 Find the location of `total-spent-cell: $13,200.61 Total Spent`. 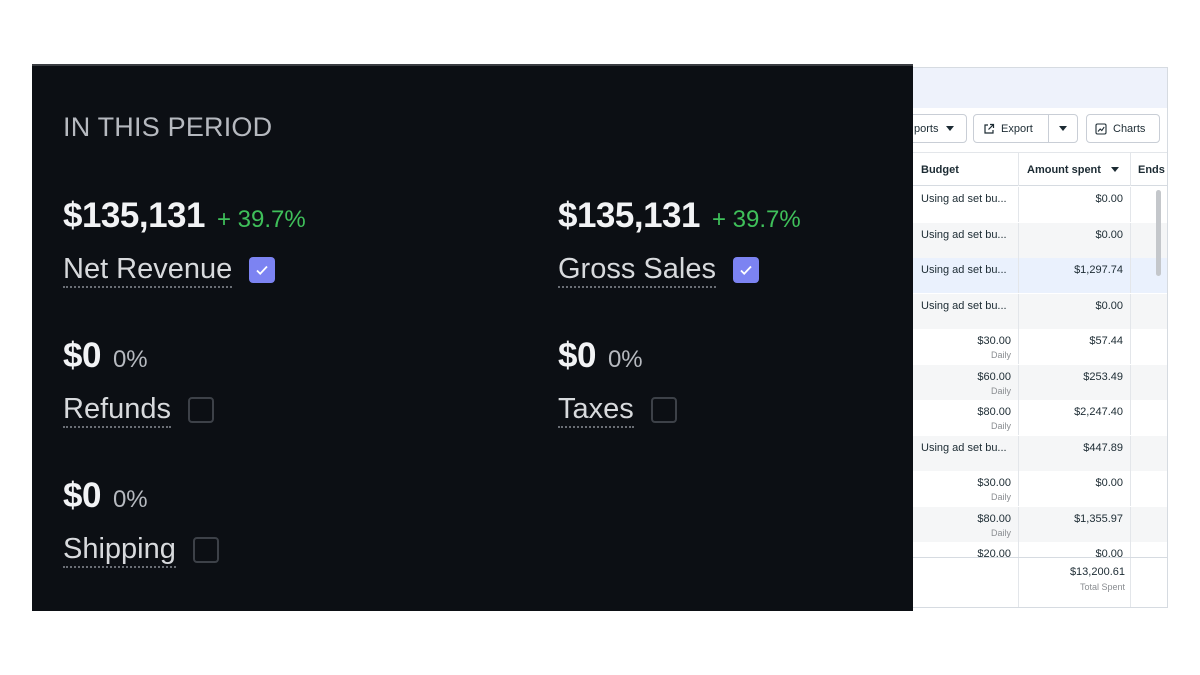

total-spent-cell: $13,200.61 Total Spent is located at coordinates (1074, 582).